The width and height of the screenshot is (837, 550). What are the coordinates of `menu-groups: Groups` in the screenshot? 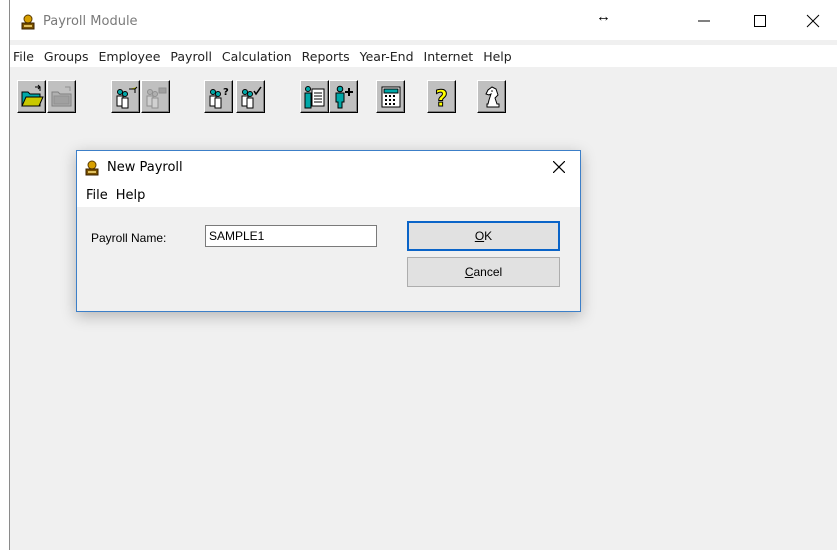 It's located at (66, 56).